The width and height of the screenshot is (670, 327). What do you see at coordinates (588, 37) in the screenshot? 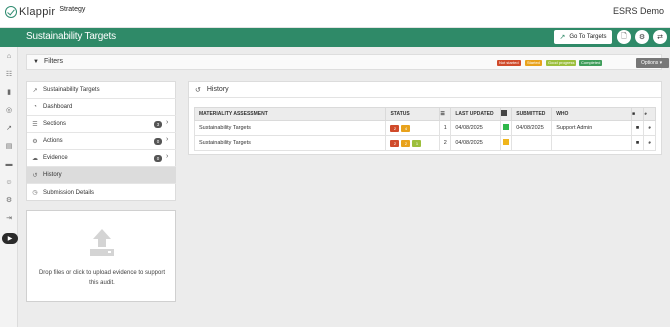
I see `go-to-targets-label: Go To Targets` at bounding box center [588, 37].